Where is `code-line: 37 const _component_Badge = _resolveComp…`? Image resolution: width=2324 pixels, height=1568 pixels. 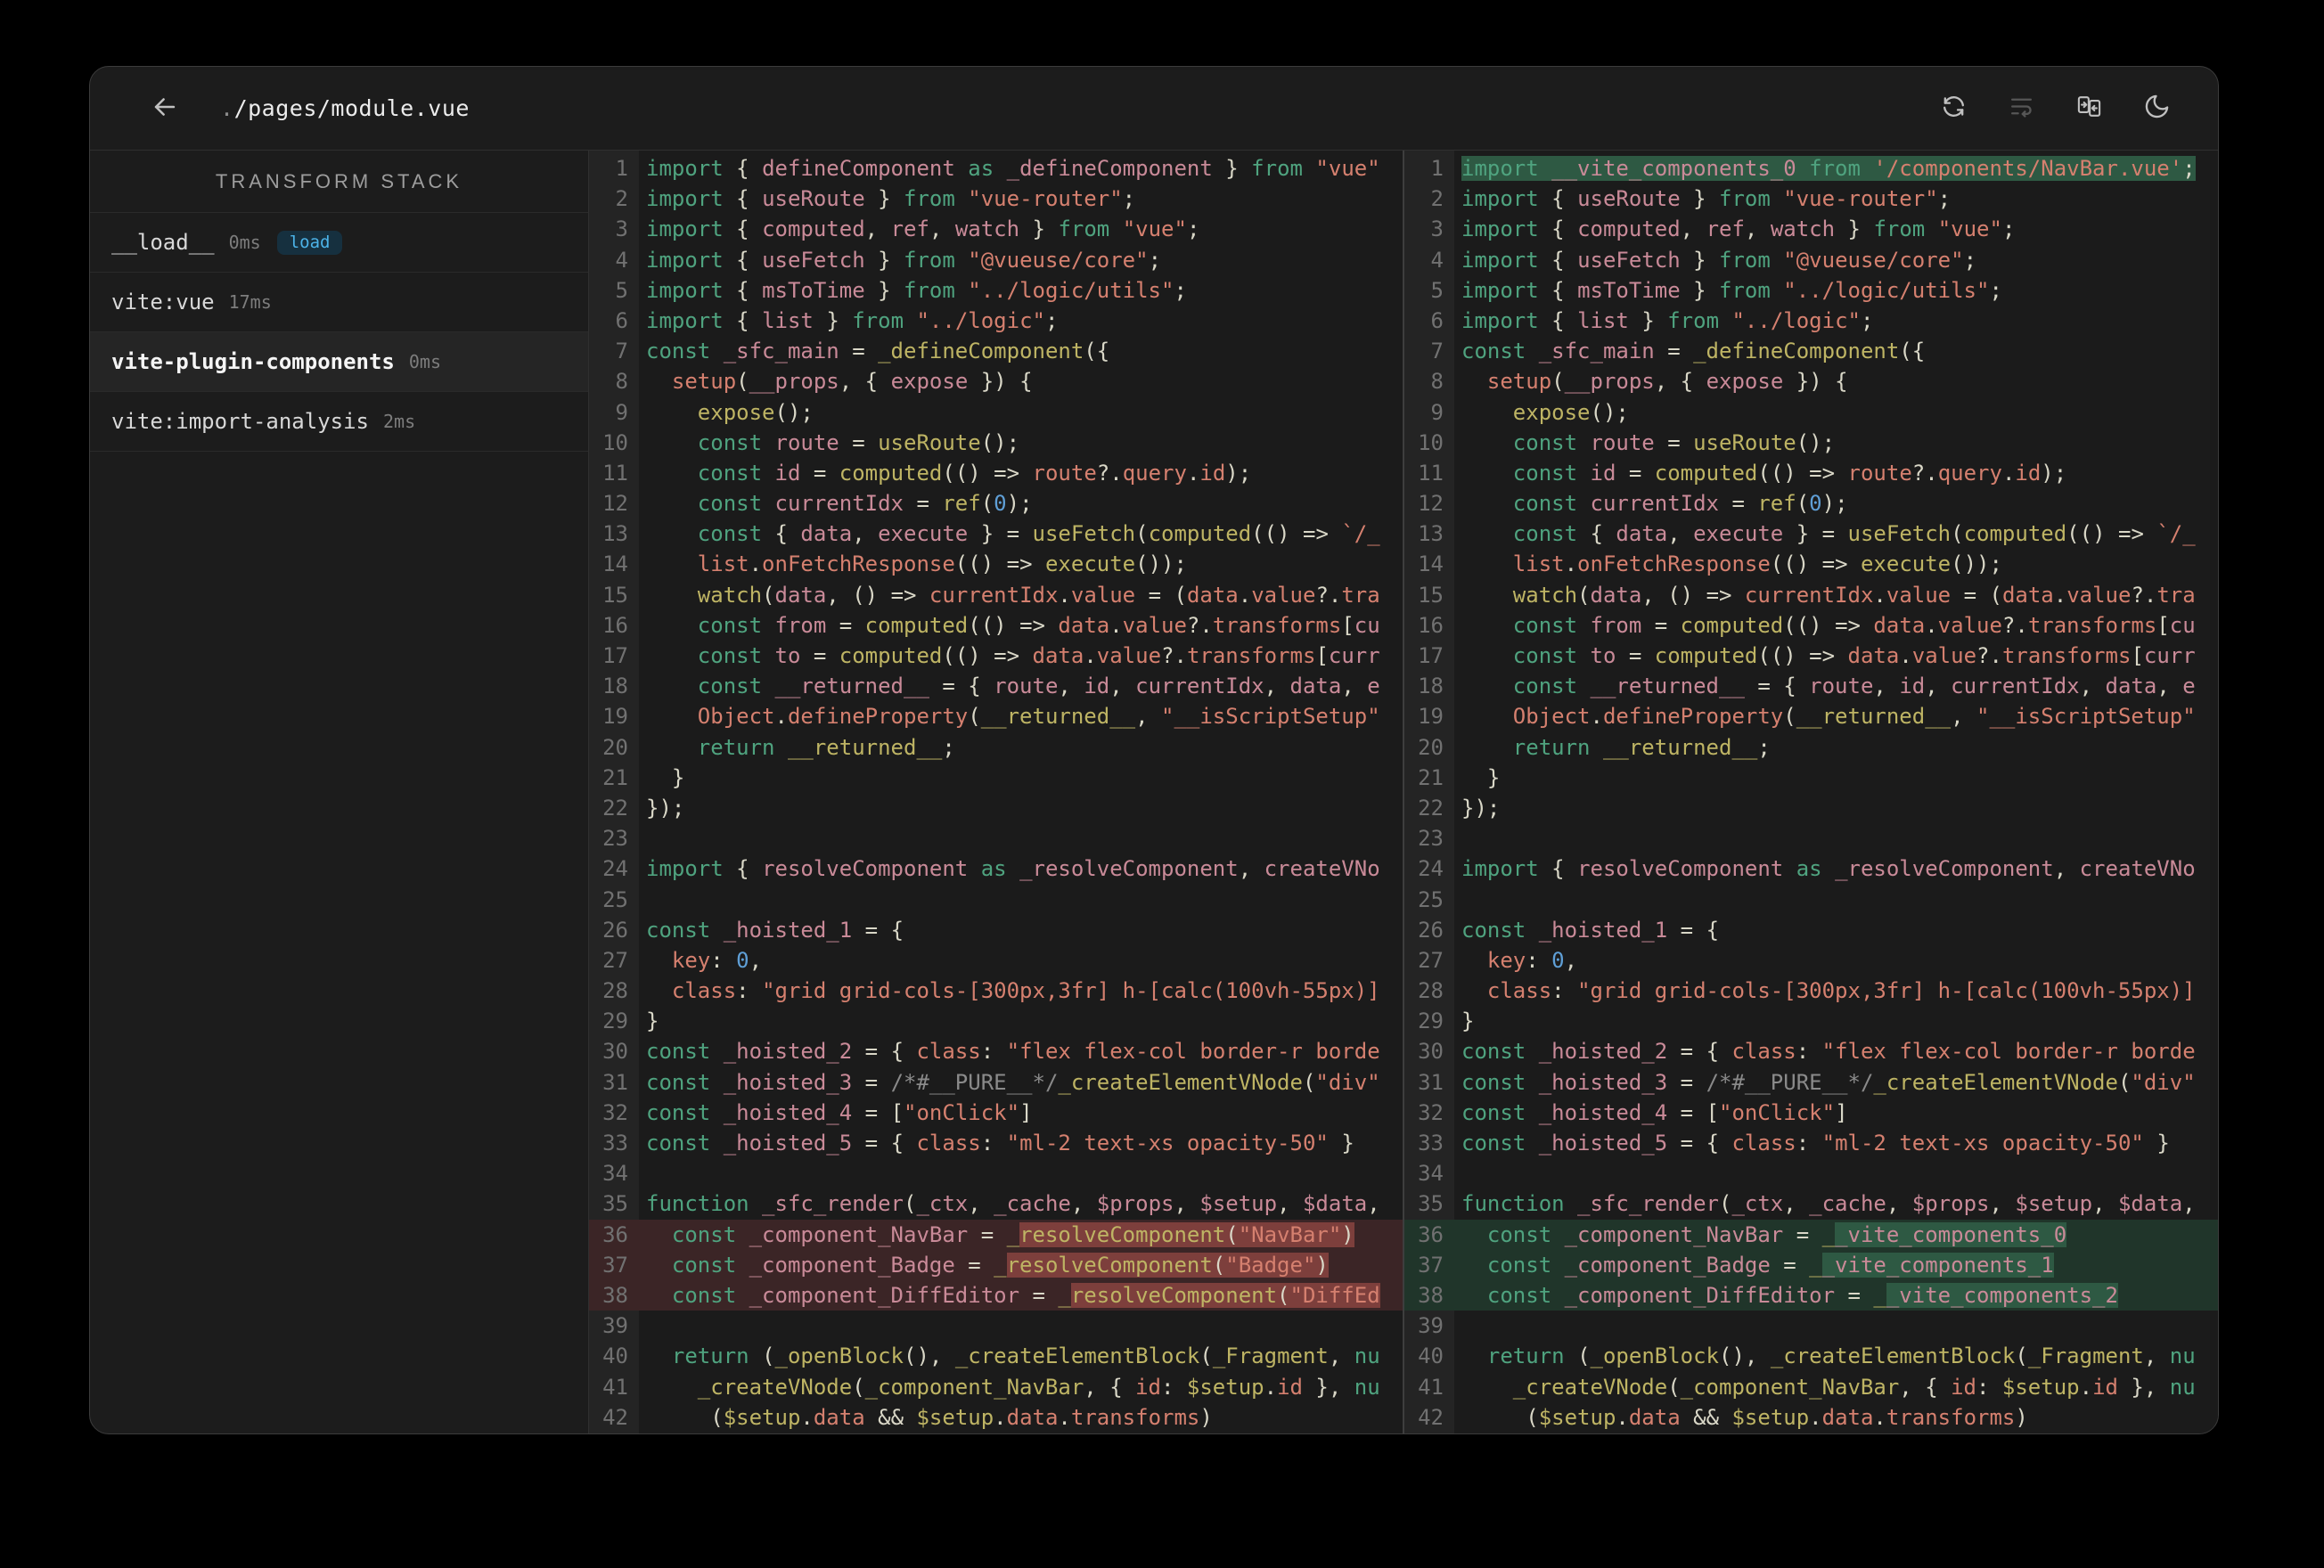
code-line: 37 const _component_Badge = _resolveComp… is located at coordinates (996, 1264).